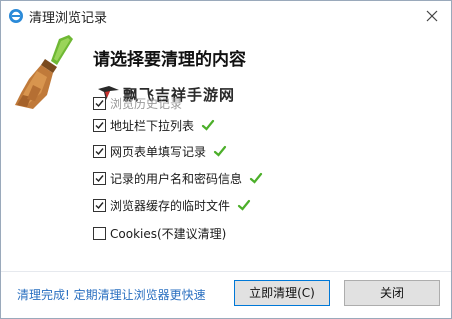  Describe the element at coordinates (226, 16) in the screenshot. I see `title-bar: 清理浏览记录` at that location.